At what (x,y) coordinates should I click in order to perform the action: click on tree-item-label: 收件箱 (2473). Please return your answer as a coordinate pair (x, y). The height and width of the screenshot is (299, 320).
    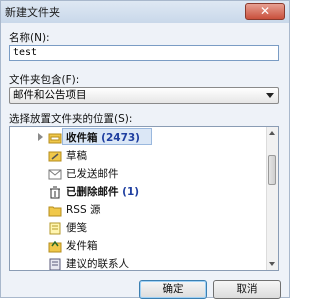
    Looking at the image, I should click on (103, 138).